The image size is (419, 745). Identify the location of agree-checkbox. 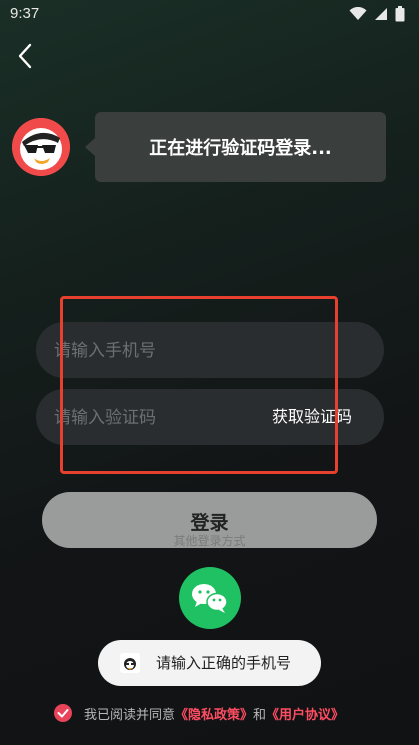
(63, 713).